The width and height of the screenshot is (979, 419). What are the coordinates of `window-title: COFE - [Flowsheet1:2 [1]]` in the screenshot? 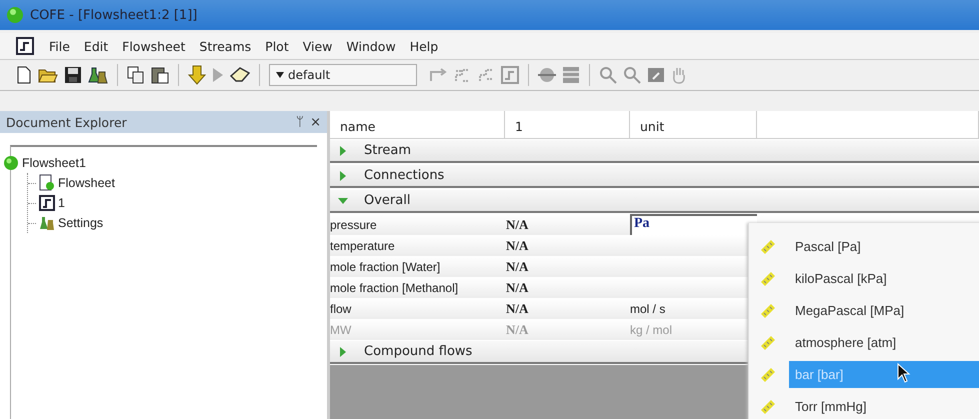 It's located at (114, 15).